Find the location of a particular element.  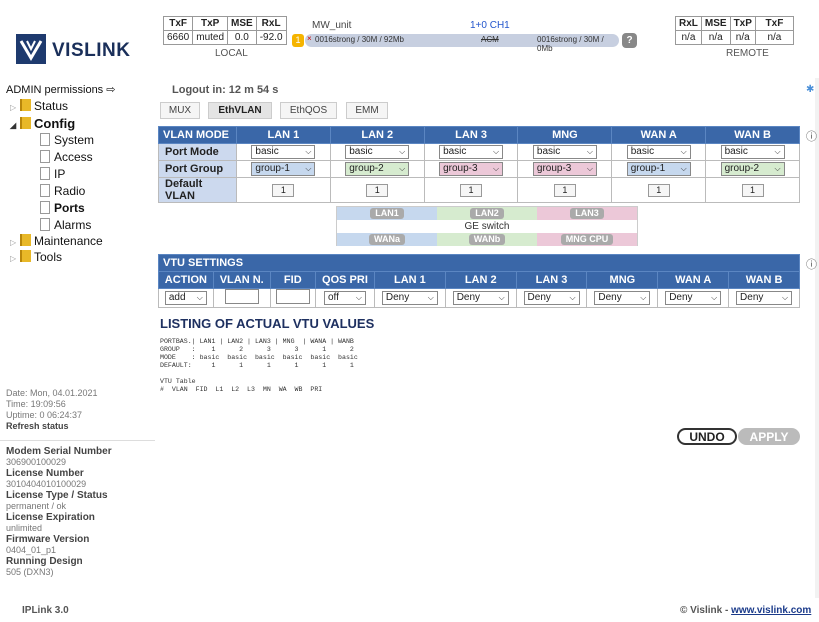

vtu-fid-input is located at coordinates (292, 296).